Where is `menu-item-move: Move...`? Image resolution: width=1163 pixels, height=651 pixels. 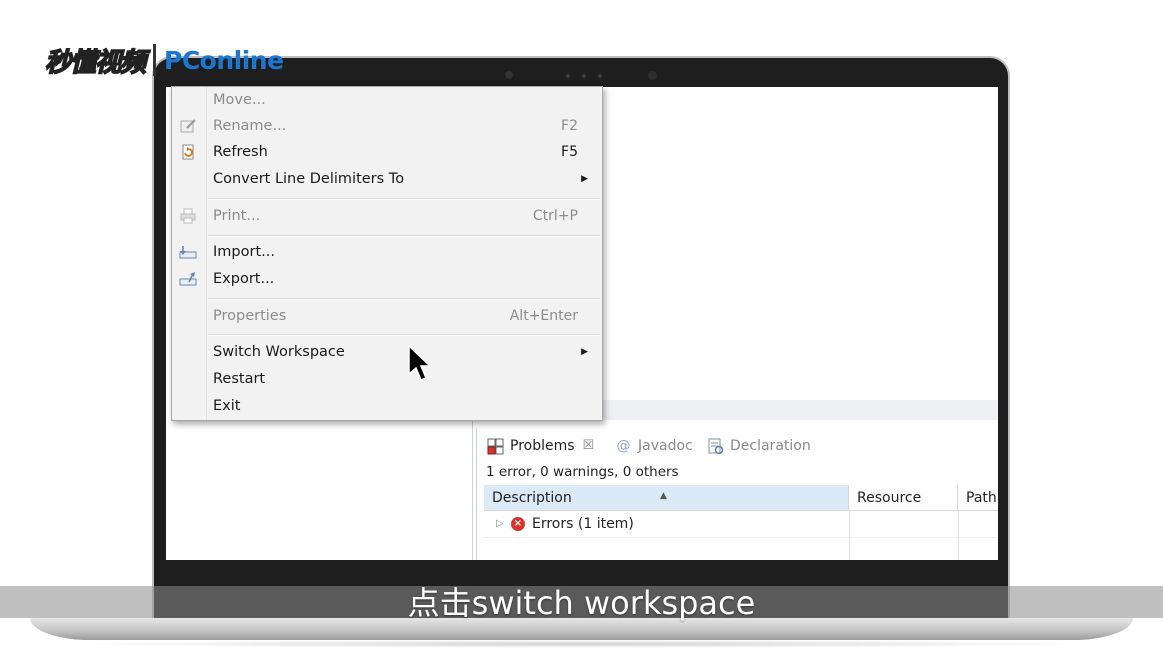
menu-item-move: Move... is located at coordinates (387, 100).